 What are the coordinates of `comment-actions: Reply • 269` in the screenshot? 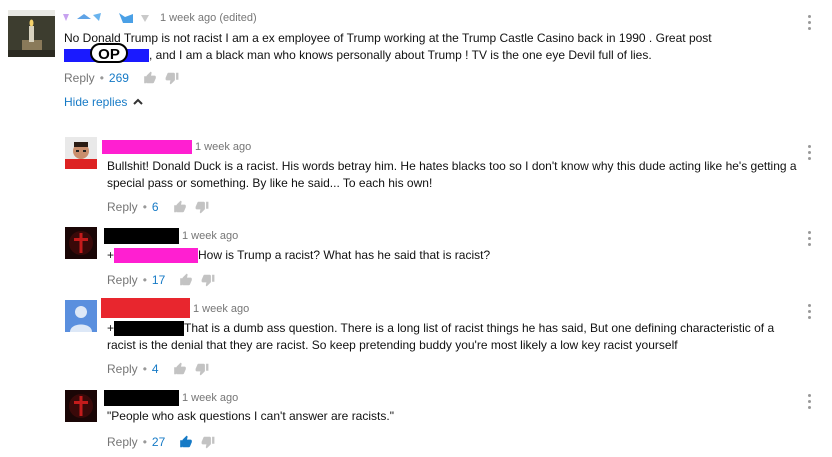 It's located at (121, 78).